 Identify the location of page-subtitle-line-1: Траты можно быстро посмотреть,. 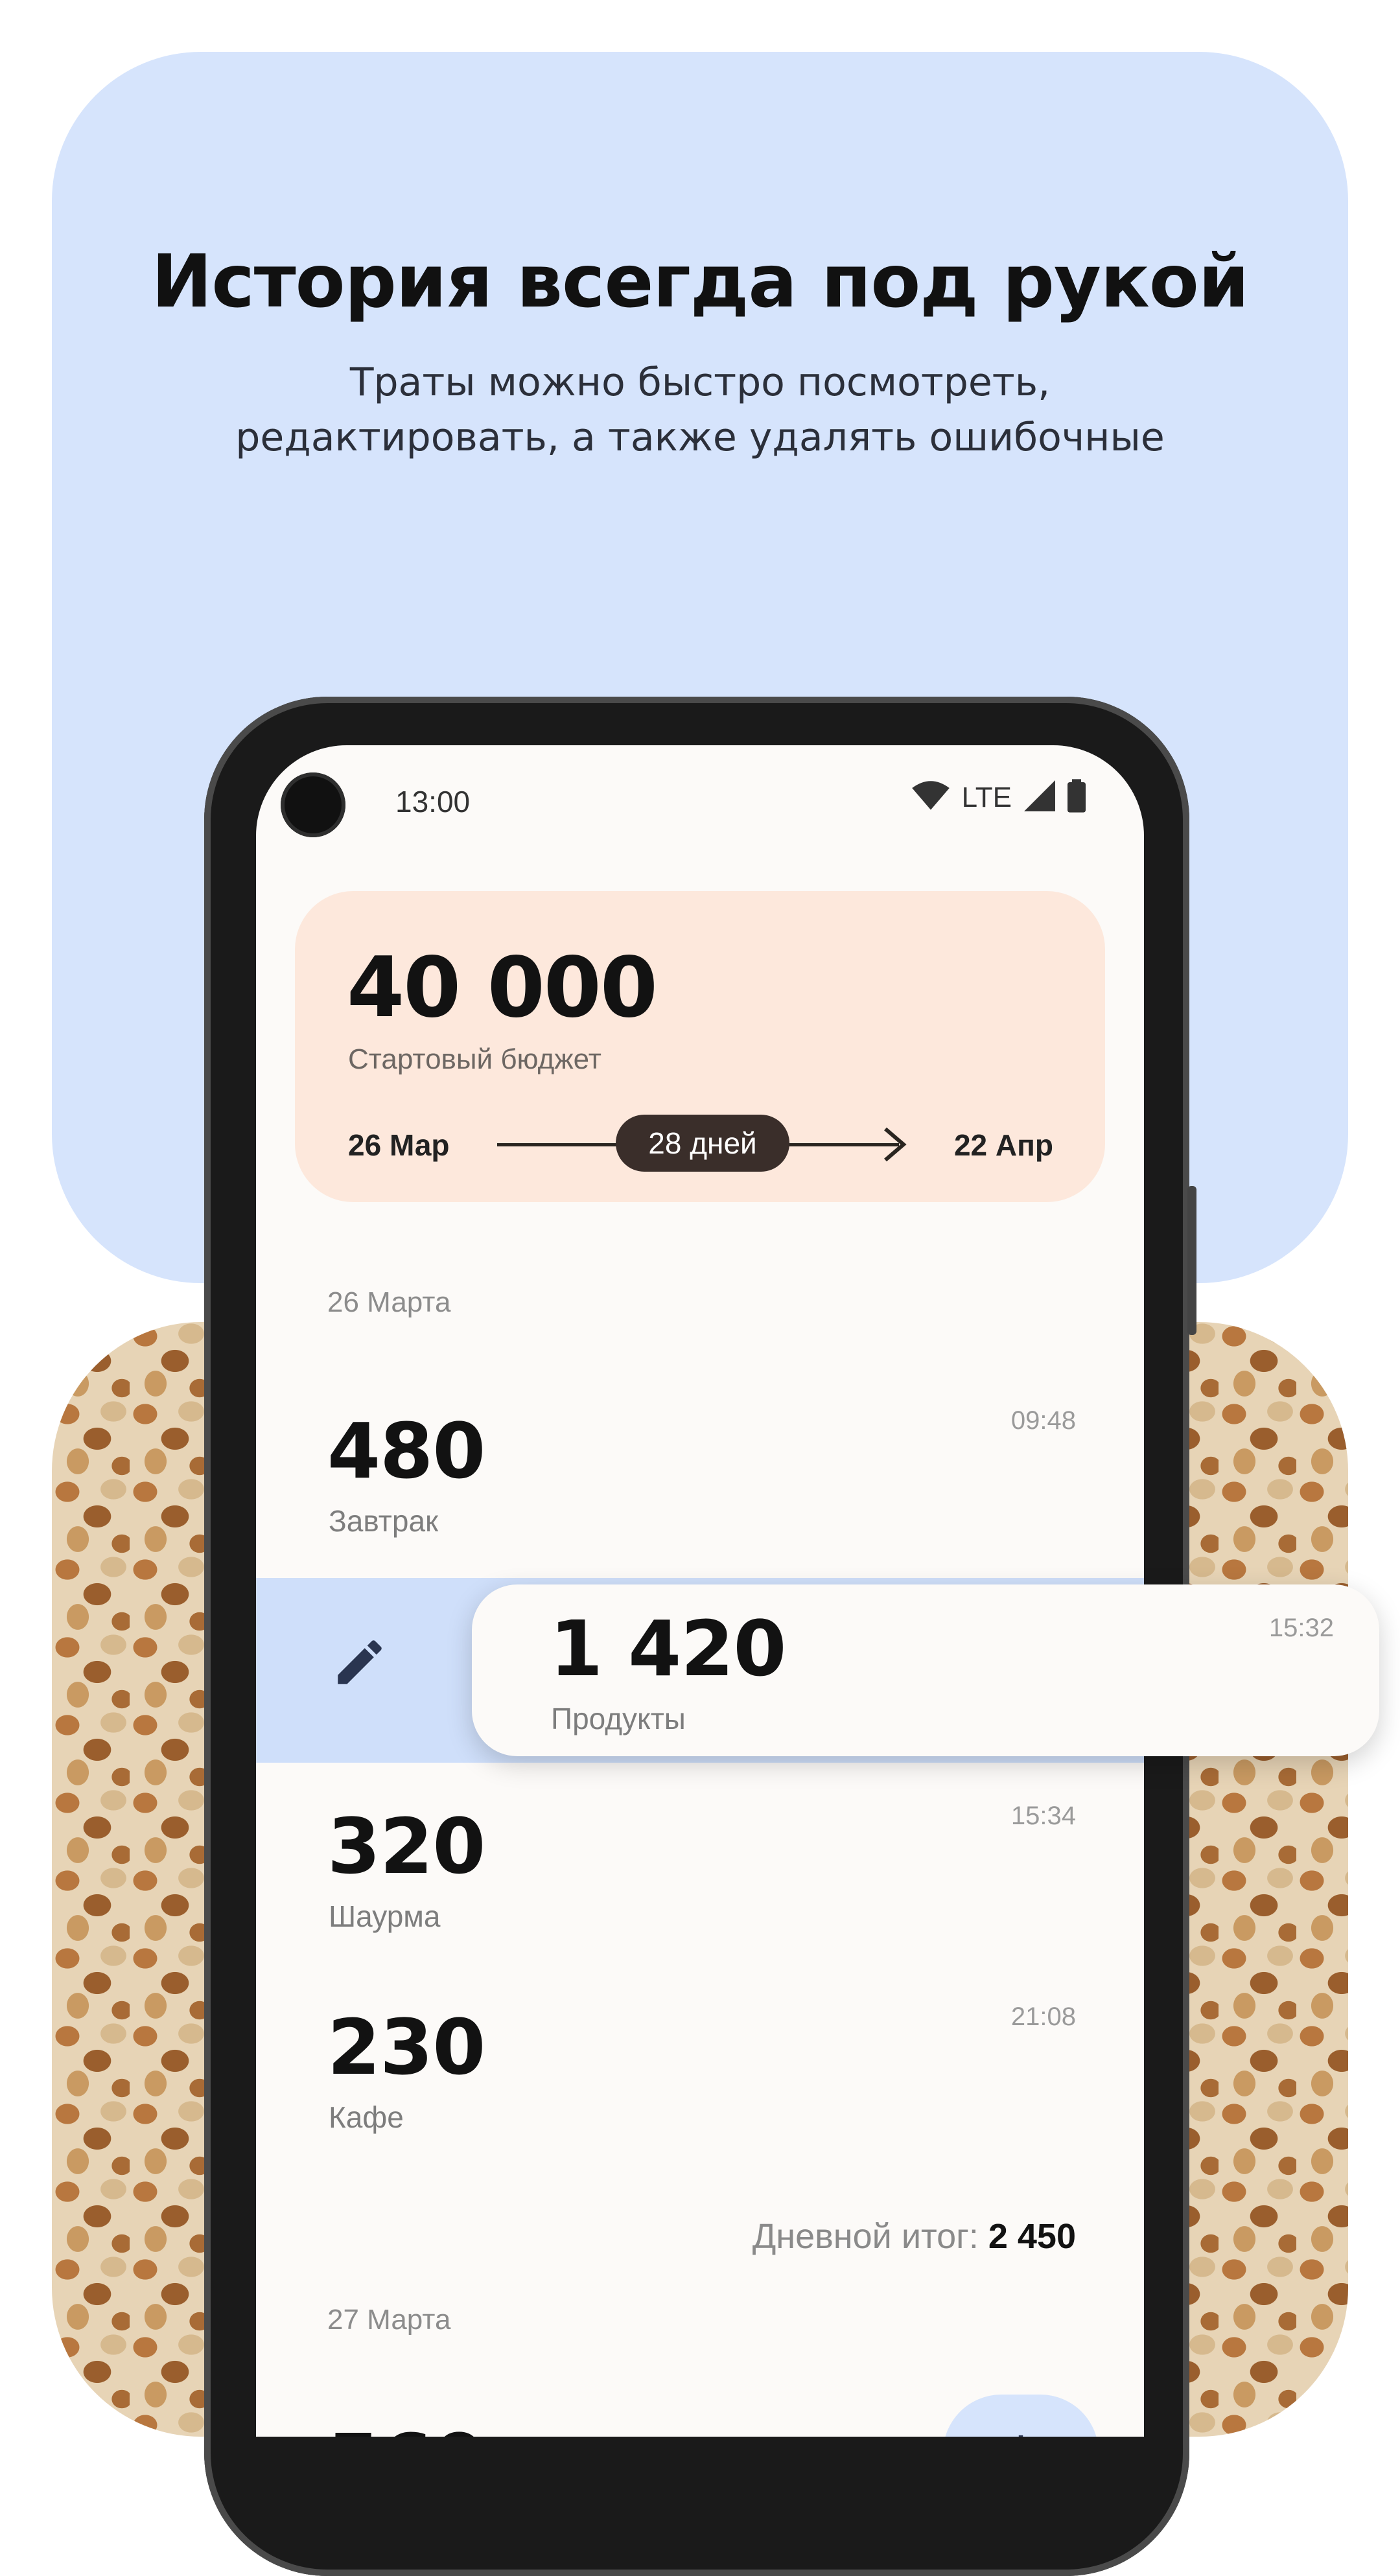
(700, 383).